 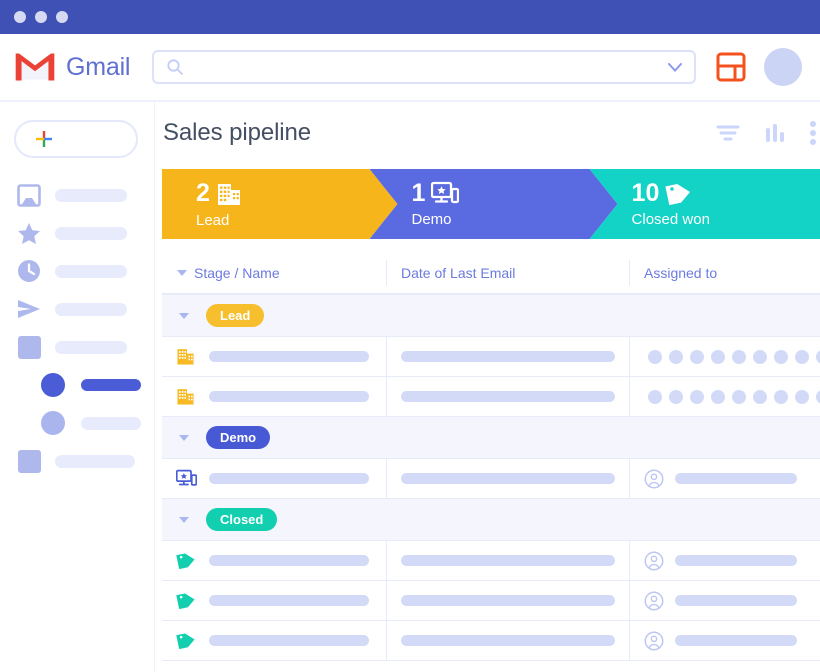 What do you see at coordinates (491, 316) in the screenshot?
I see `group-row-lead: Lead` at bounding box center [491, 316].